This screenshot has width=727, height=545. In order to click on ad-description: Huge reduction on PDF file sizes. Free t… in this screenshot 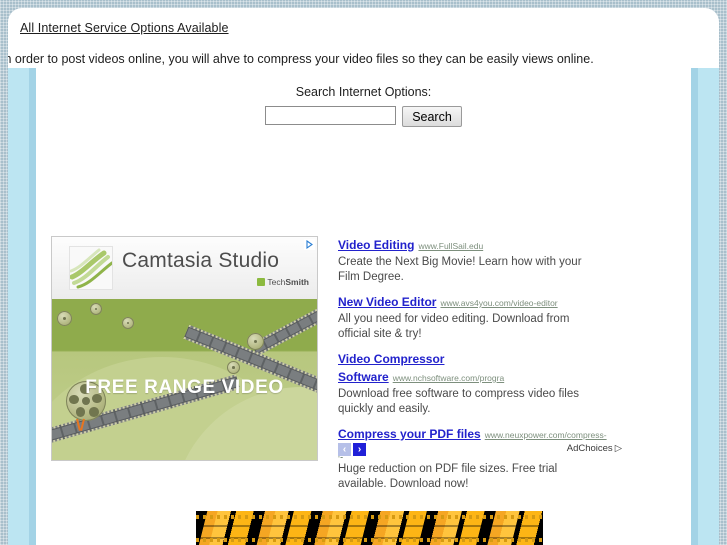, I will do `click(448, 476)`.